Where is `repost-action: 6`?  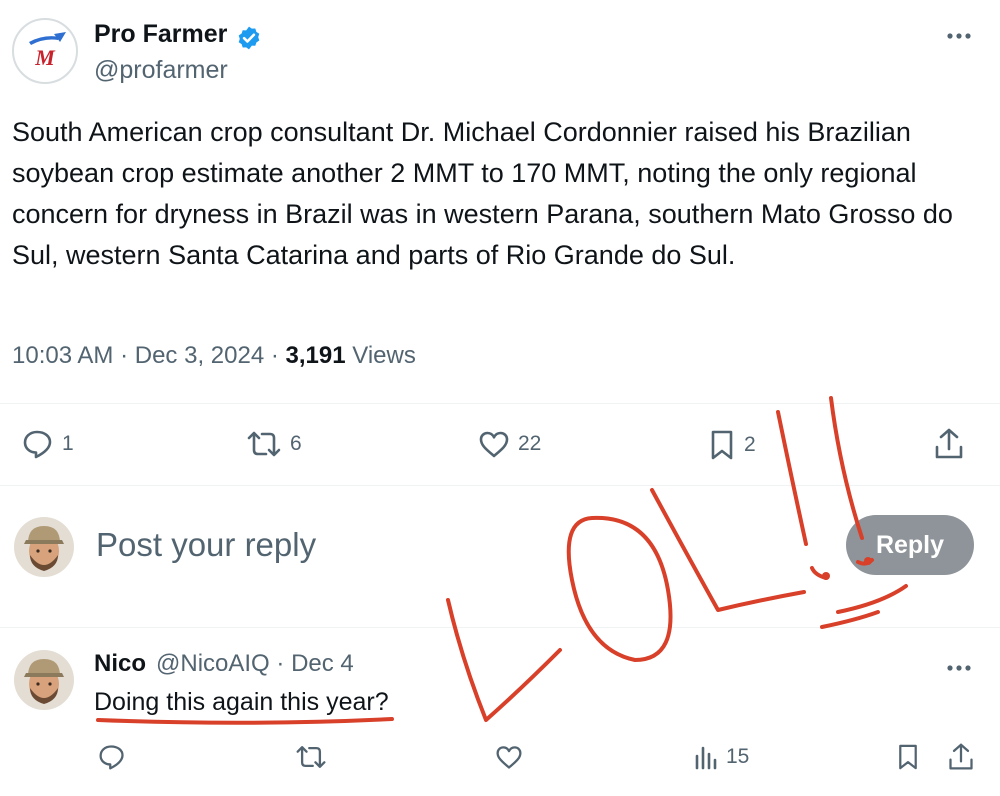
repost-action: 6 is located at coordinates (274, 444).